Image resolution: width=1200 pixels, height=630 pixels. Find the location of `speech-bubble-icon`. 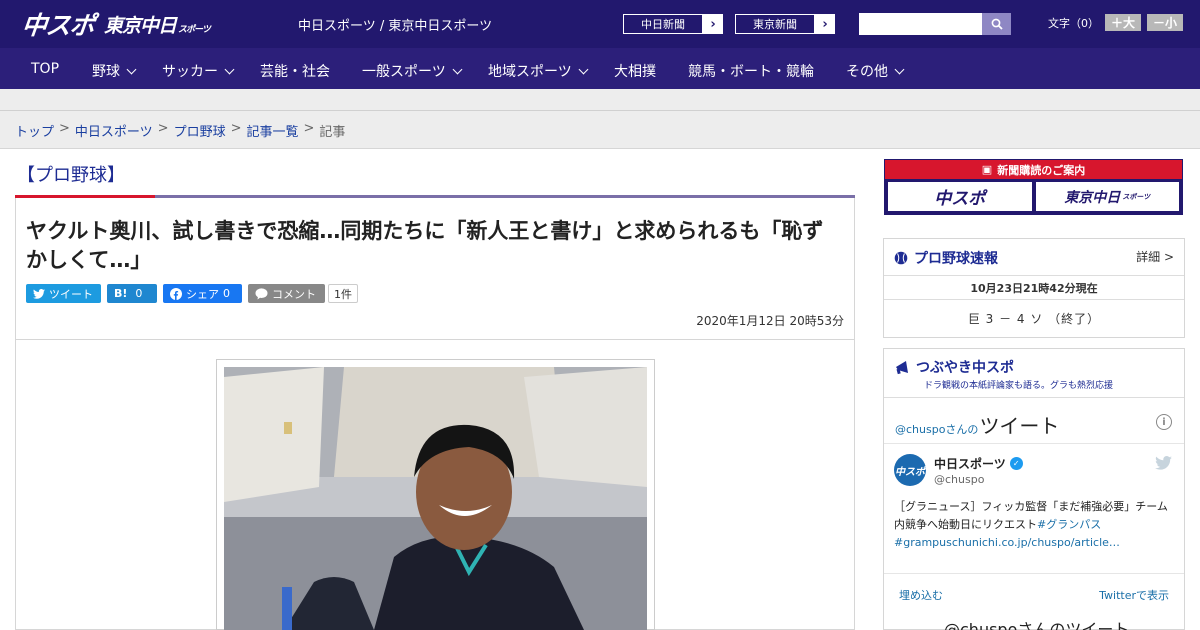

speech-bubble-icon is located at coordinates (261, 293).